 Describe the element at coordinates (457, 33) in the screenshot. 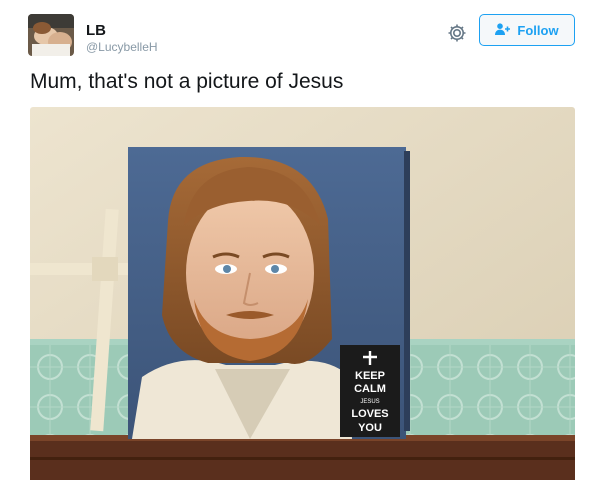

I see `gear-icon` at that location.